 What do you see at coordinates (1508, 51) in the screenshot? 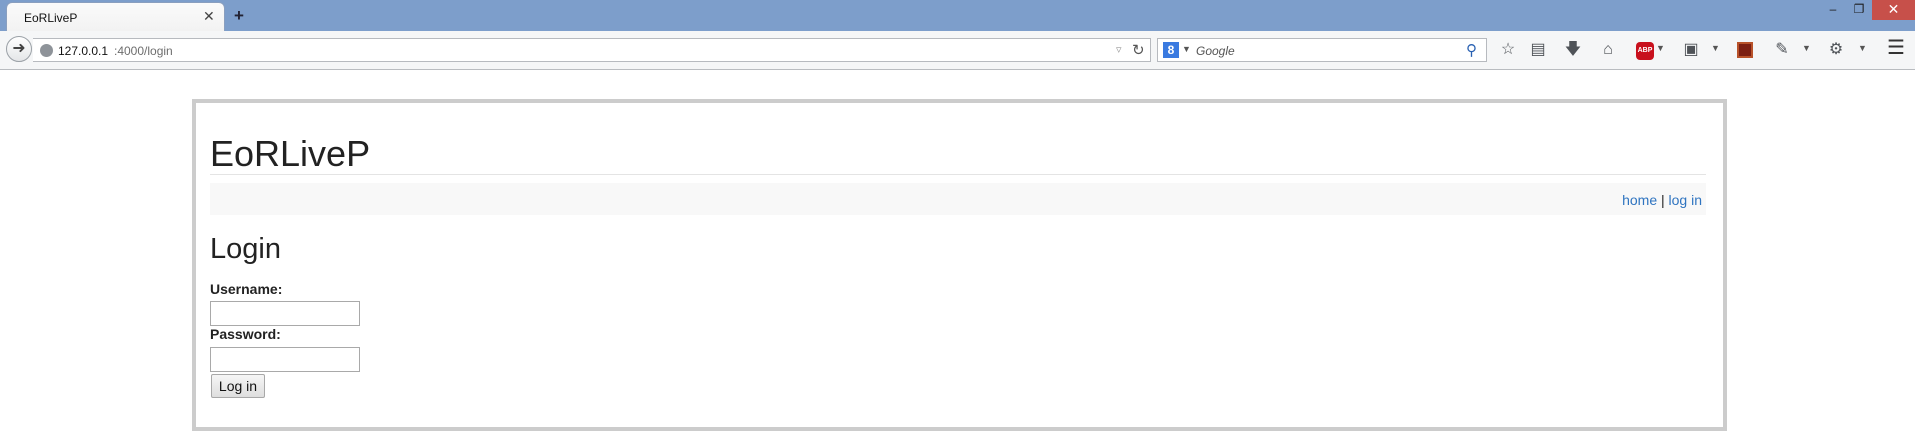
I see `bookmark-star-icon: ☆` at bounding box center [1508, 51].